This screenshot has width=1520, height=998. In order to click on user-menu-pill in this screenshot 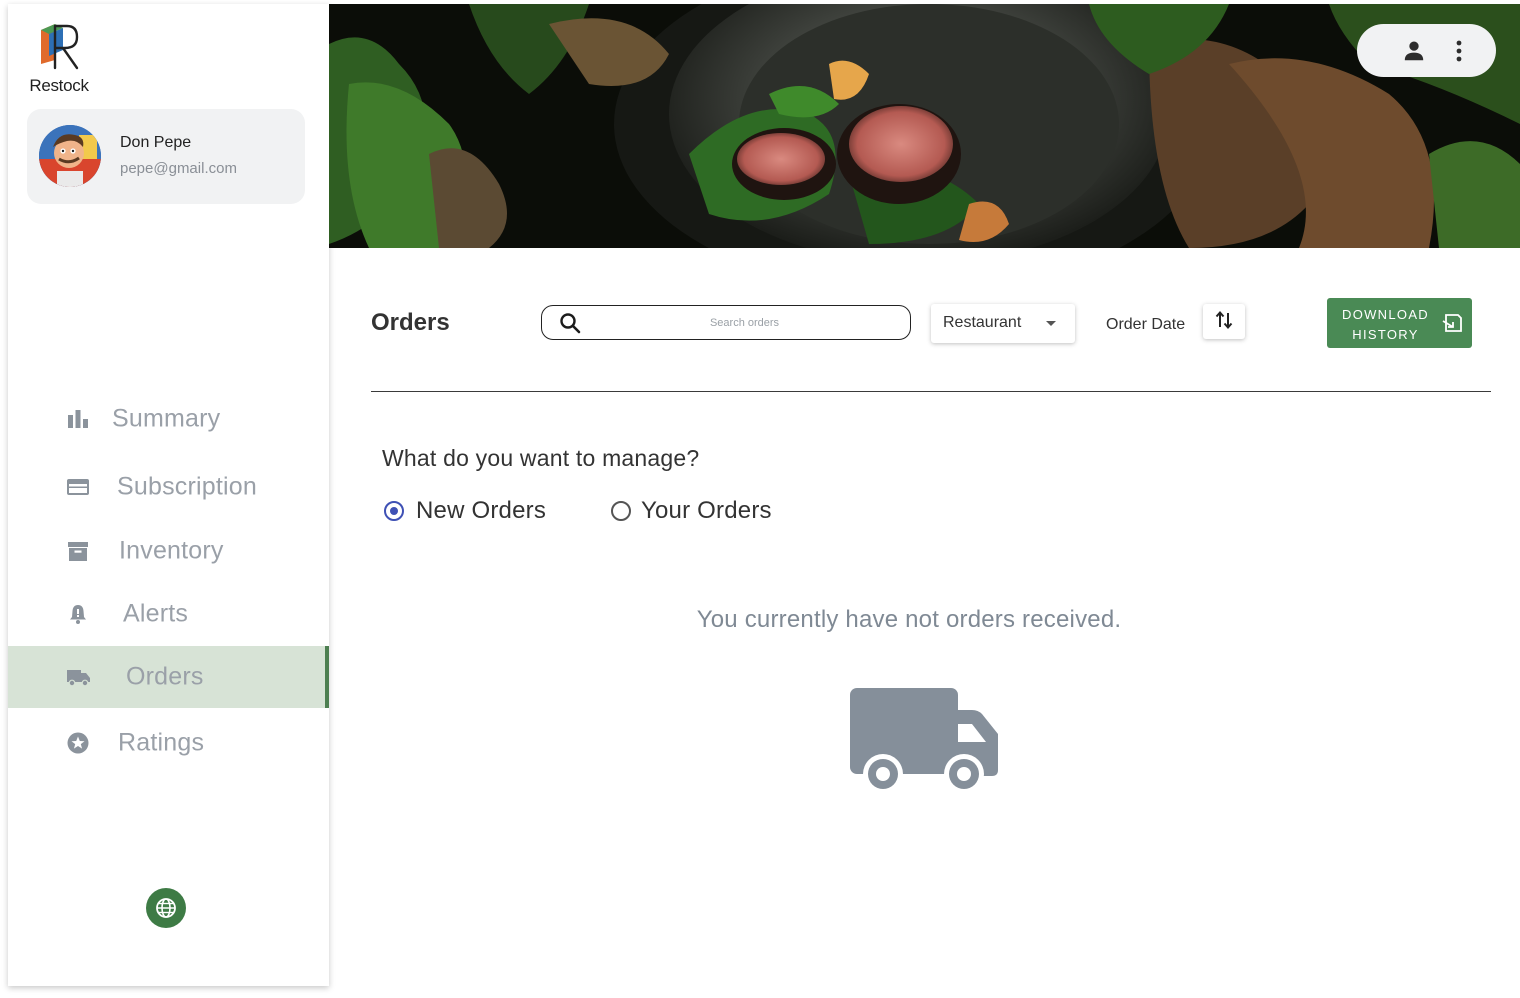, I will do `click(1426, 50)`.